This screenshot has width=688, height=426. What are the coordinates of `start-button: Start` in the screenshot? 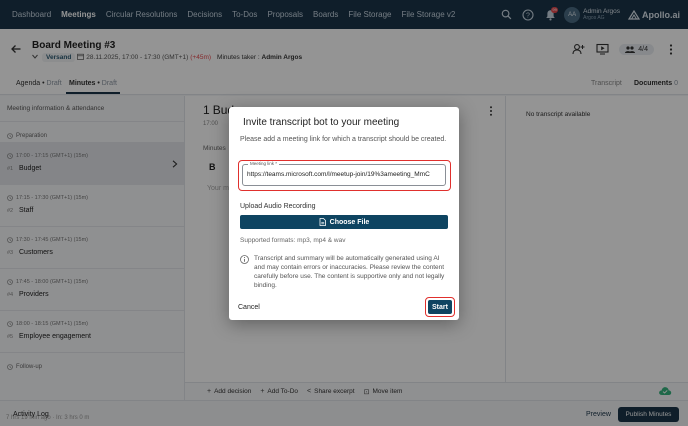 It's located at (440, 307).